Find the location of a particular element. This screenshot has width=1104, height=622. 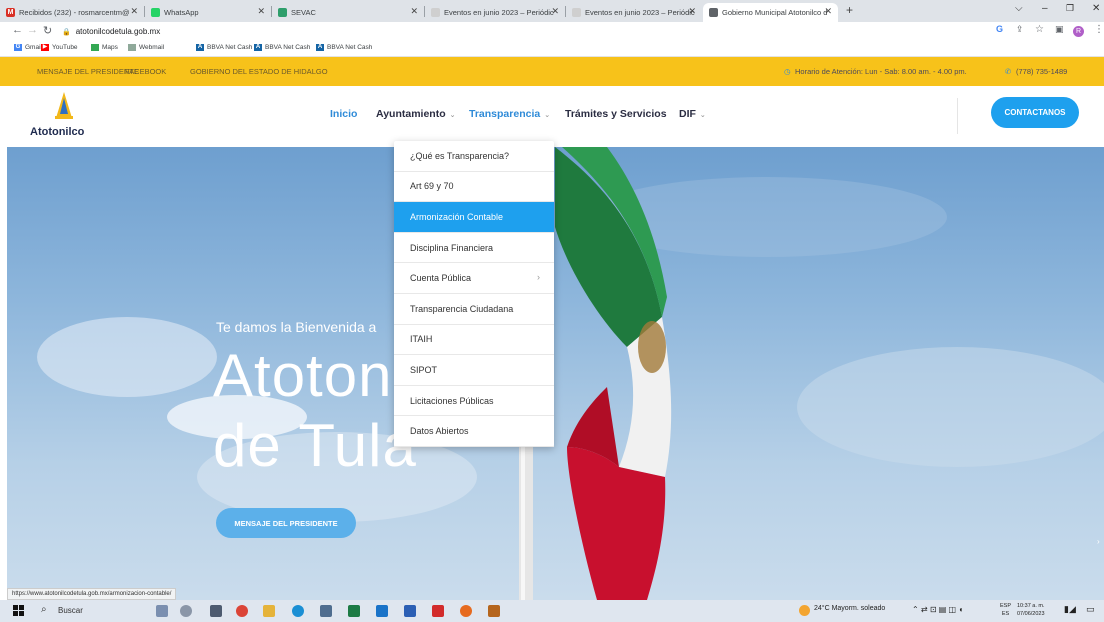

task-view-icon is located at coordinates (216, 611).